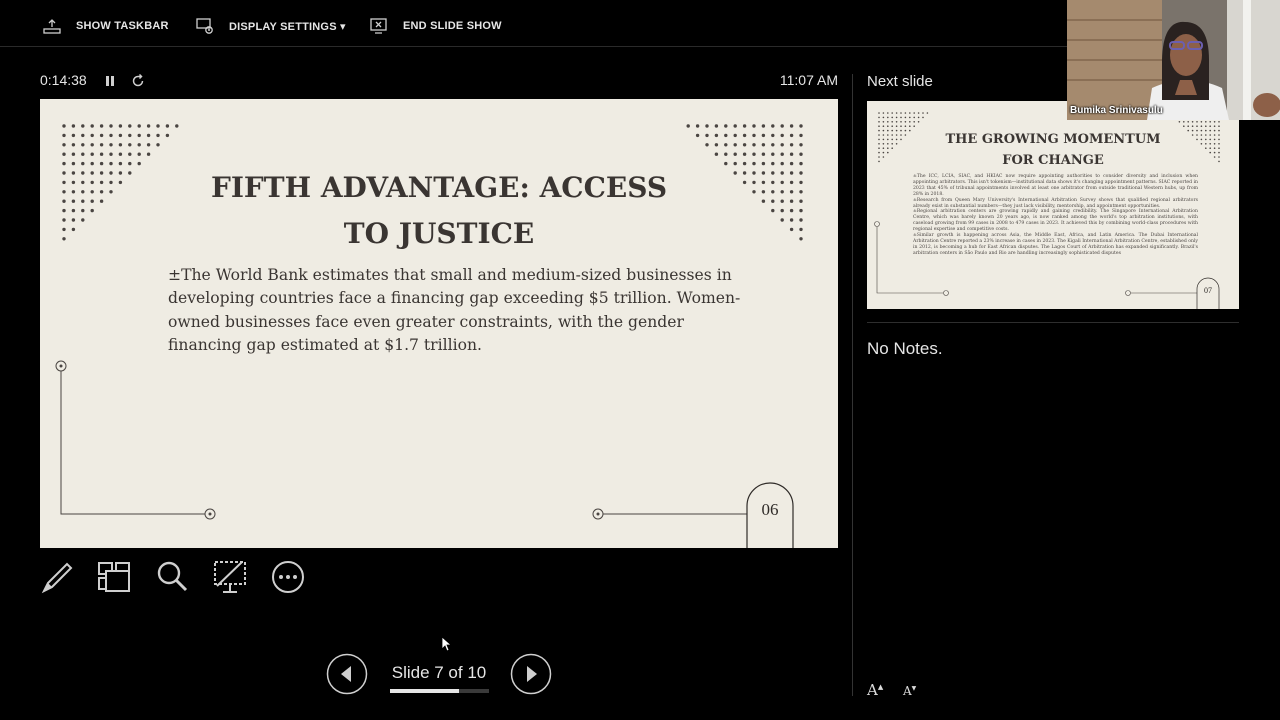  I want to click on slide-counter: Slide 7 of 10, so click(439, 673).